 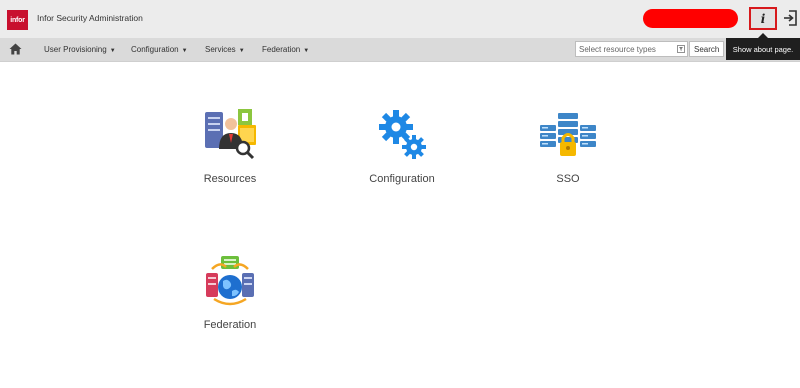 What do you see at coordinates (220, 49) in the screenshot?
I see `nav-label: Services` at bounding box center [220, 49].